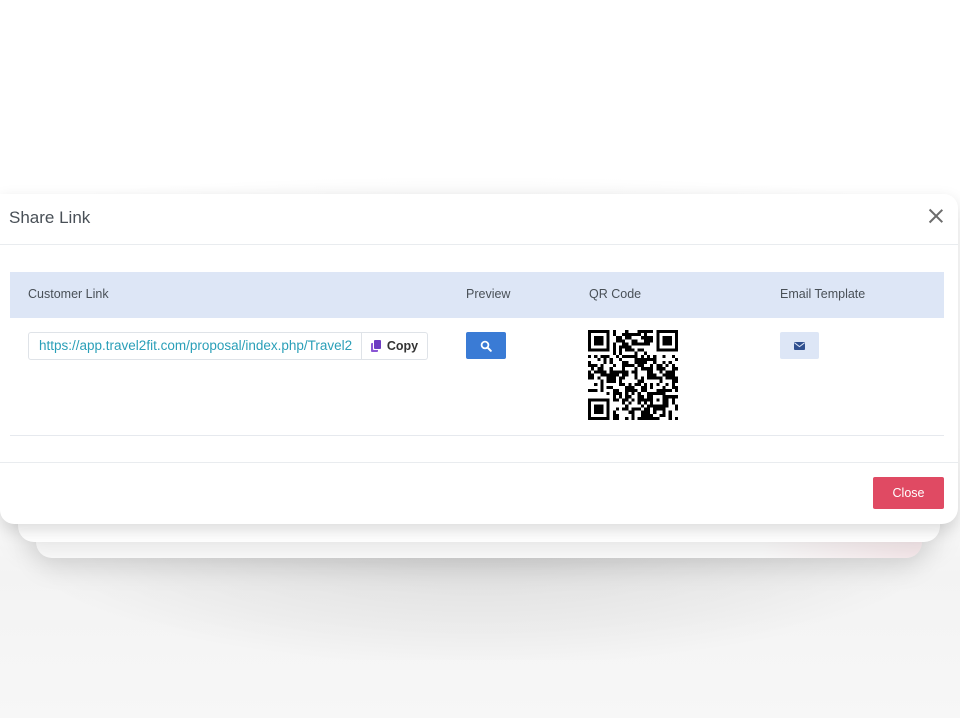 This screenshot has height=718, width=960. I want to click on modal-title: Share Link, so click(50, 217).